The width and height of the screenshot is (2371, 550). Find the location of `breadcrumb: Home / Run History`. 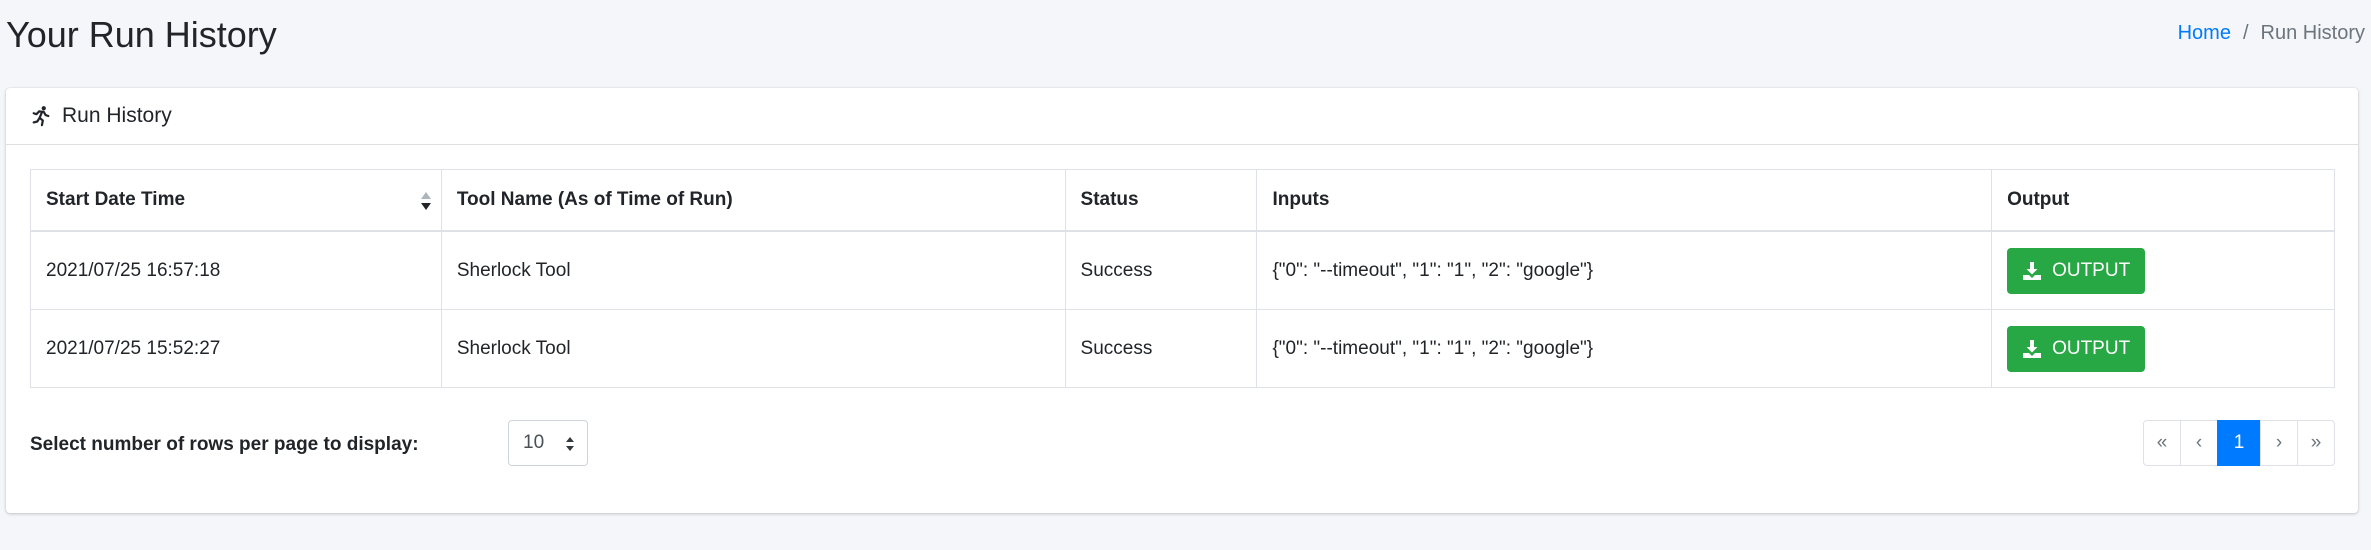

breadcrumb: Home / Run History is located at coordinates (2271, 33).